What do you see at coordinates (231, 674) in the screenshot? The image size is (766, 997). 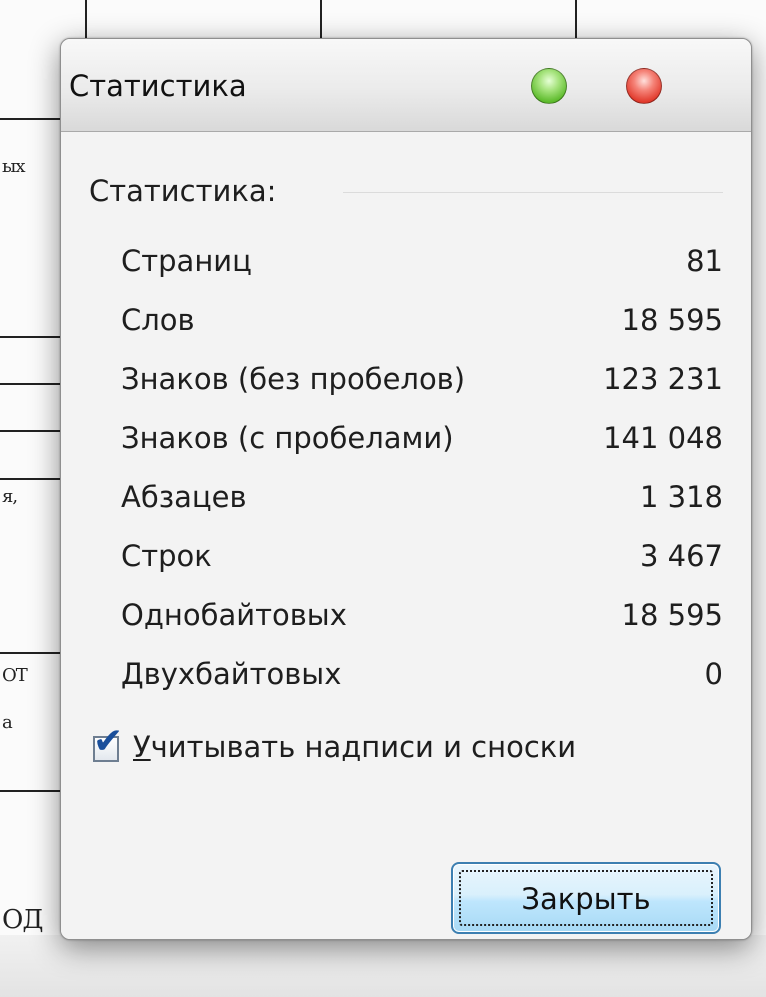 I see `stat-label: Двухбайтовых` at bounding box center [231, 674].